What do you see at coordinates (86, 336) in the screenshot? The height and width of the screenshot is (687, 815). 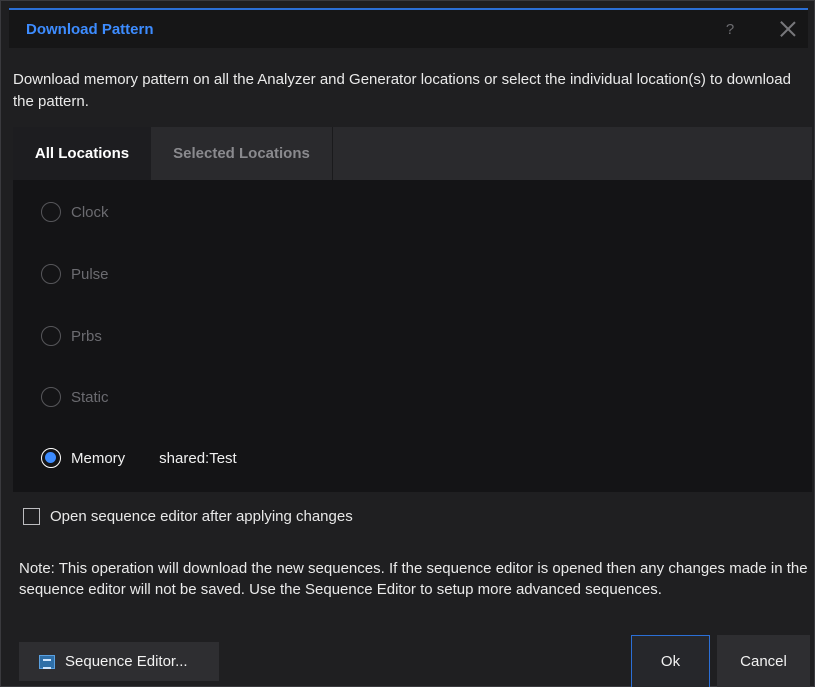 I see `pattern-label: Prbs` at bounding box center [86, 336].